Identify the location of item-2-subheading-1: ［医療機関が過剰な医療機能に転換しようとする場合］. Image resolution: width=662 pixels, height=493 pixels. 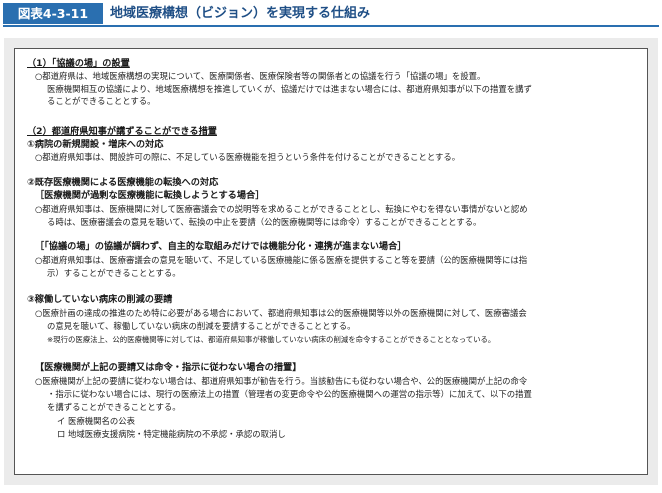
(150, 195).